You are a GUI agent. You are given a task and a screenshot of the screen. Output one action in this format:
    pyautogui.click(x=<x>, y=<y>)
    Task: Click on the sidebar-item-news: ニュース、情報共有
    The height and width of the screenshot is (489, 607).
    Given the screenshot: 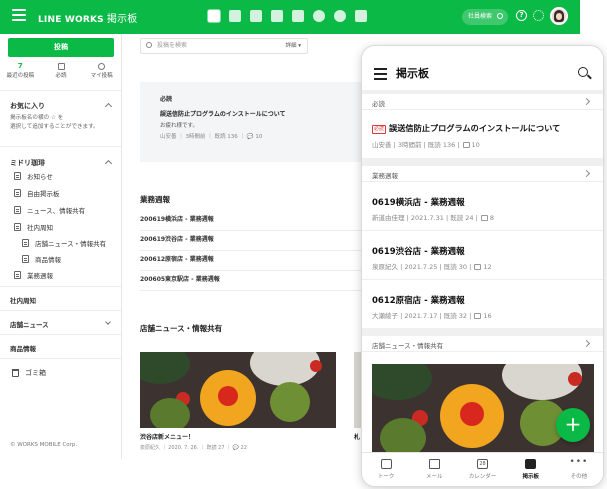 What is the action you would take?
    pyautogui.click(x=49, y=210)
    